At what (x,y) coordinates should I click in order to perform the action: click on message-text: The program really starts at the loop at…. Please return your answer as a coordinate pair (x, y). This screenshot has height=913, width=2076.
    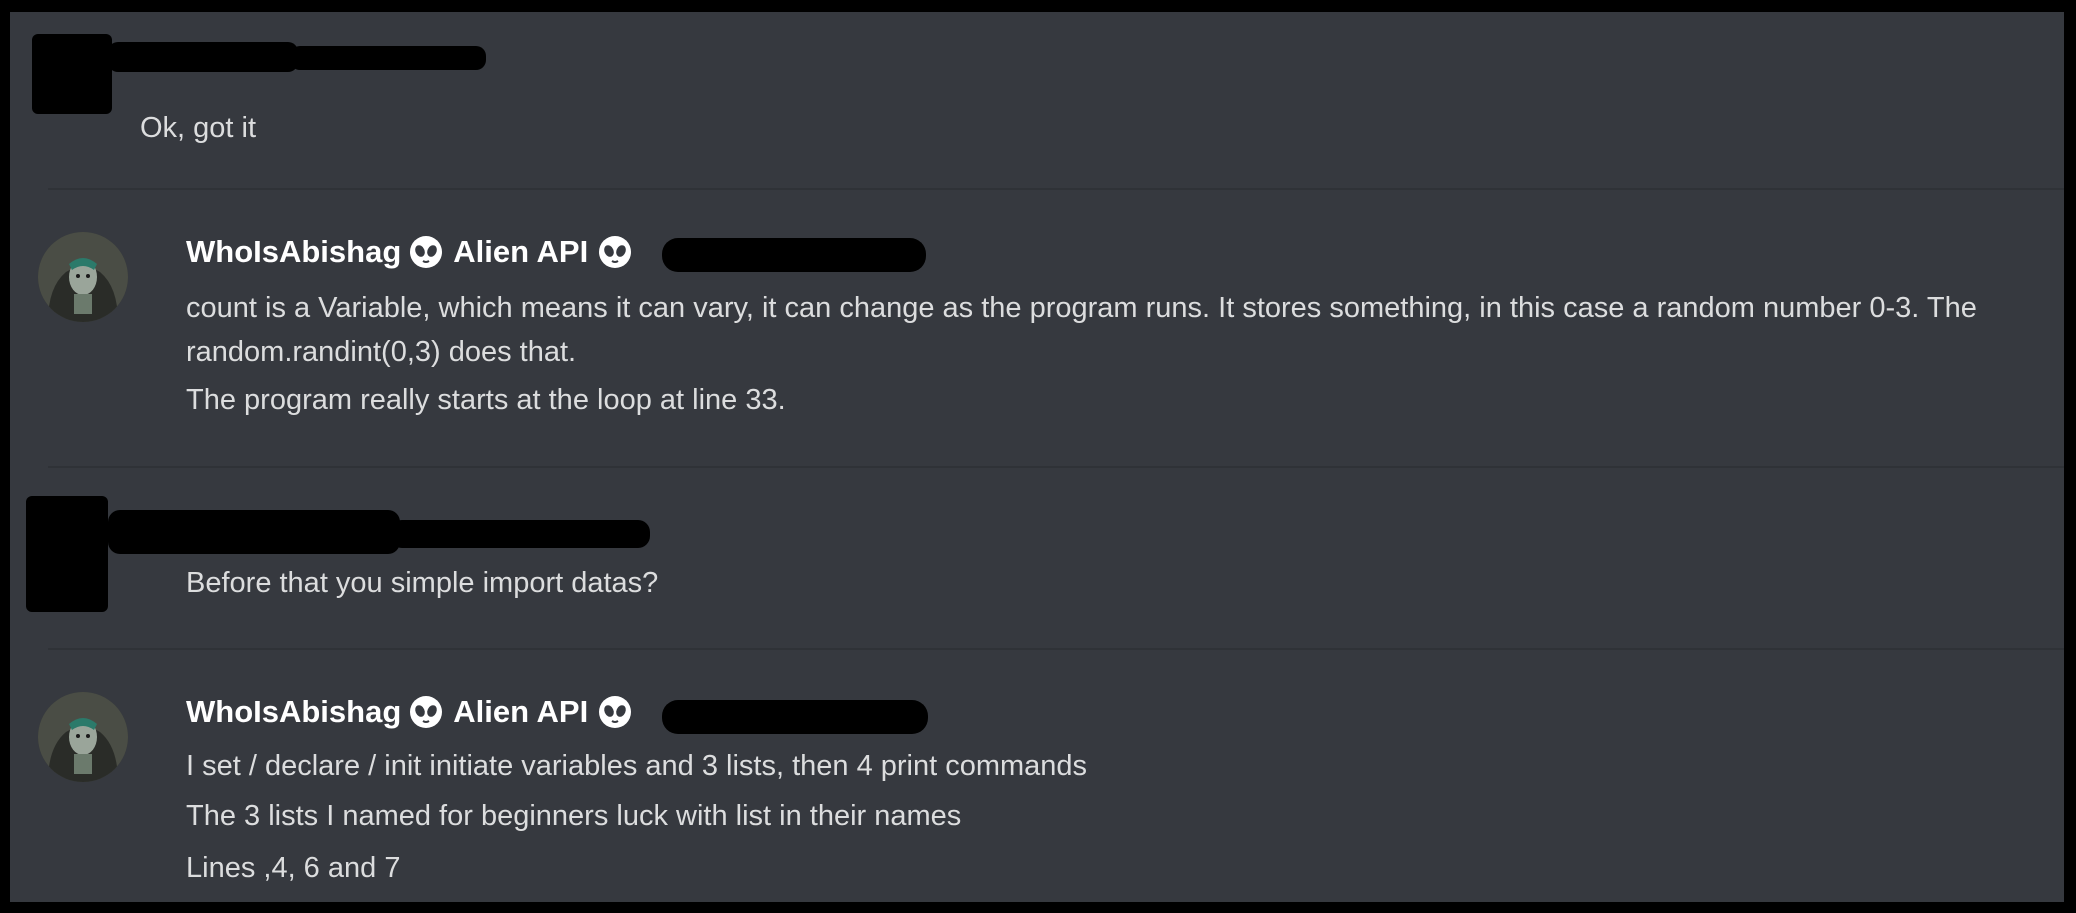
    Looking at the image, I should click on (486, 400).